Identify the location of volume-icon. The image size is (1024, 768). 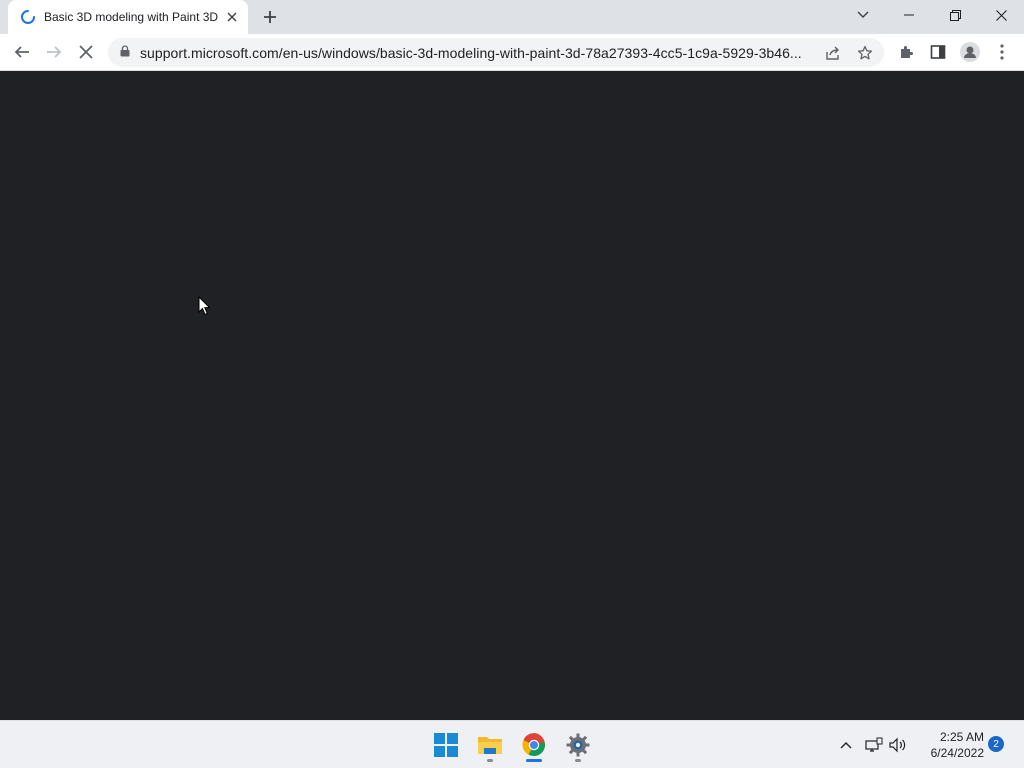
(897, 745).